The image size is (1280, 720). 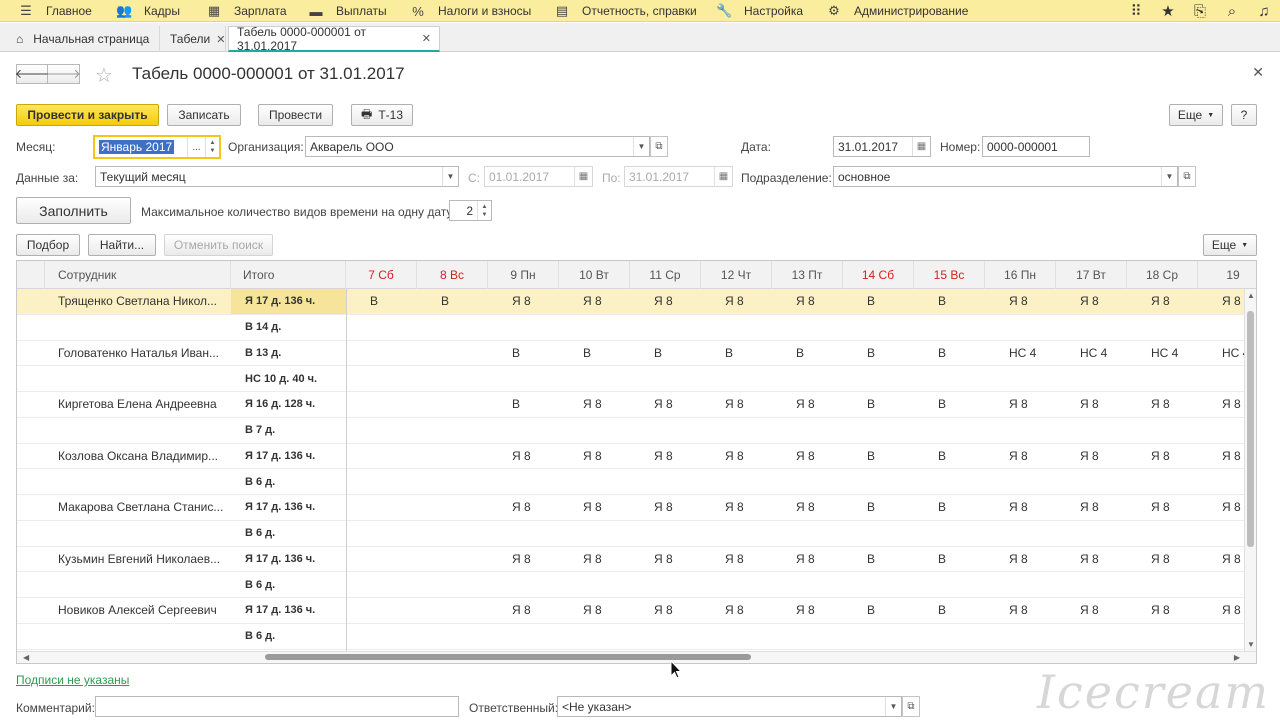 What do you see at coordinates (1091, 275) in the screenshot?
I see `header-day: 17 Вт` at bounding box center [1091, 275].